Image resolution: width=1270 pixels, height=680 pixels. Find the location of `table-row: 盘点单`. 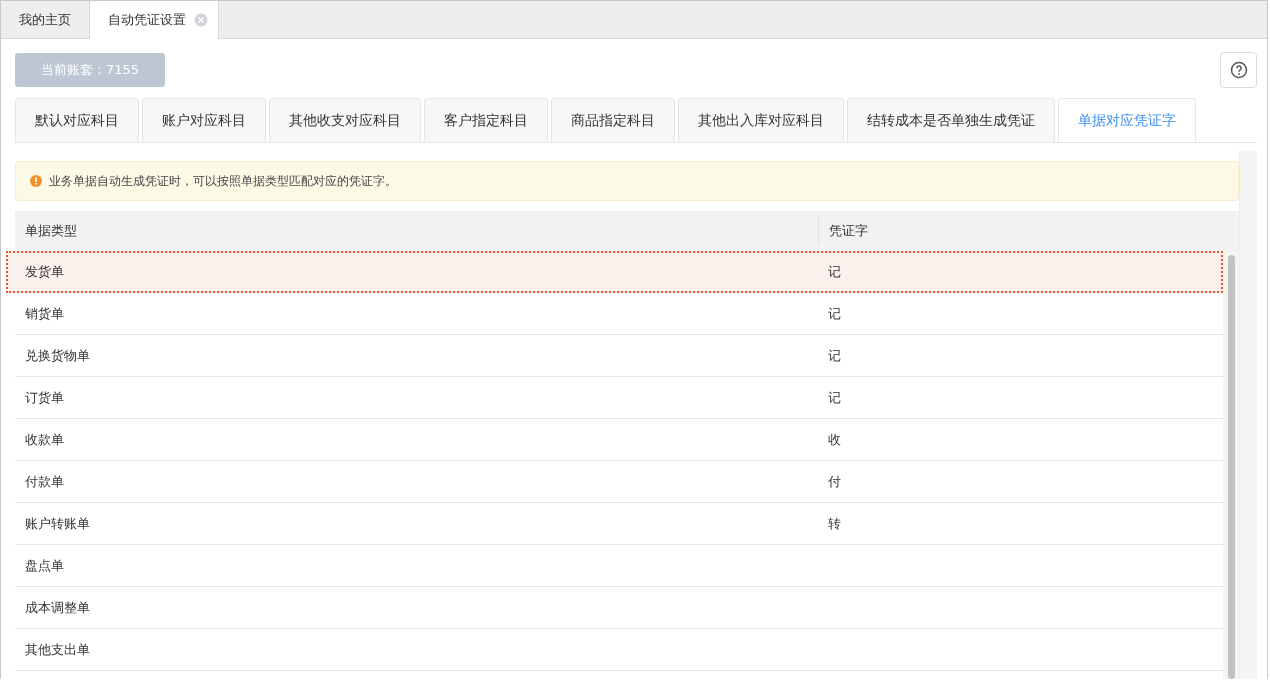

table-row: 盘点单 is located at coordinates (619, 566).